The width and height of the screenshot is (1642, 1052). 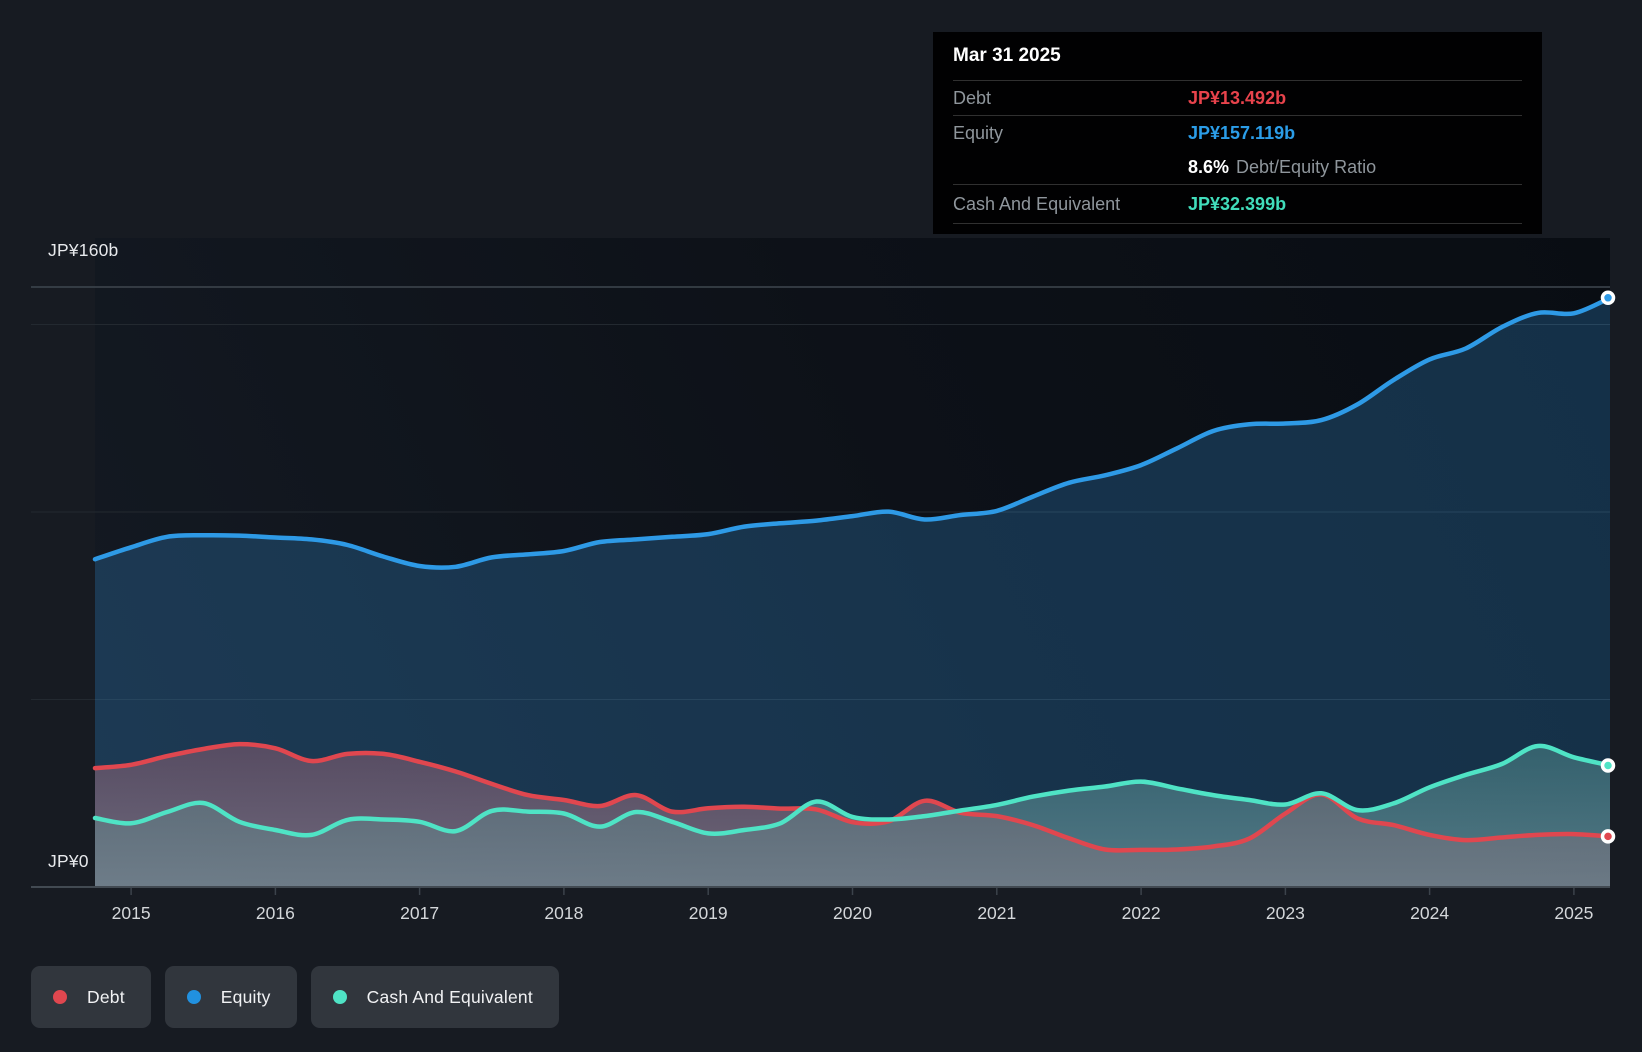 I want to click on x-tick-label: 2015, so click(x=131, y=913).